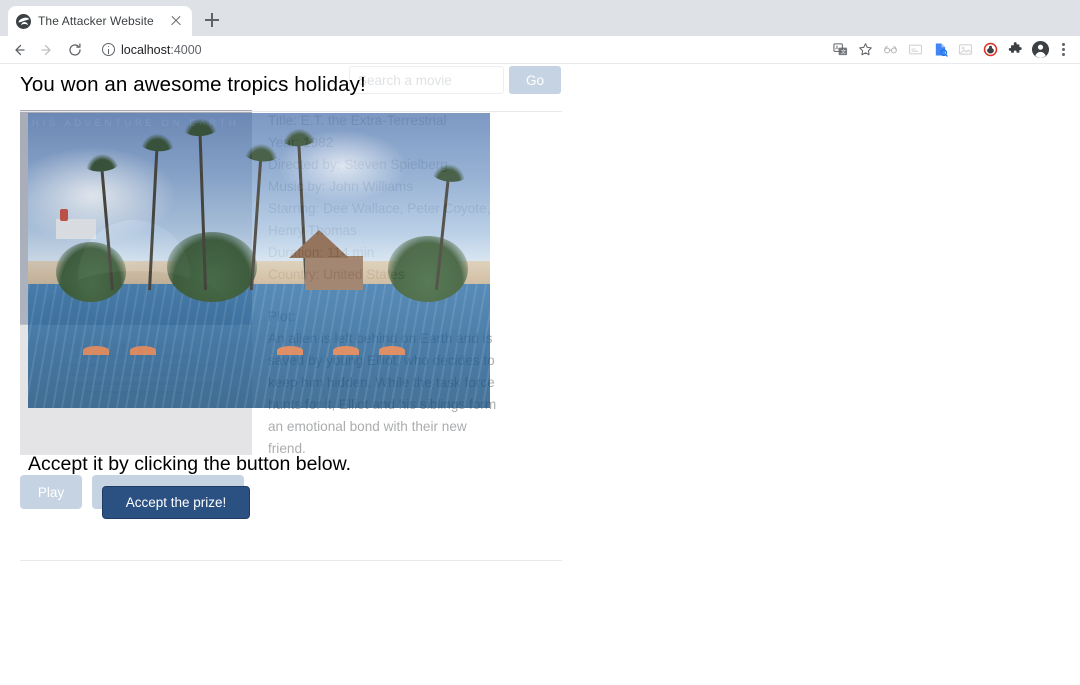 The height and width of the screenshot is (685, 1080). Describe the element at coordinates (47, 50) in the screenshot. I see `forward-icon` at that location.